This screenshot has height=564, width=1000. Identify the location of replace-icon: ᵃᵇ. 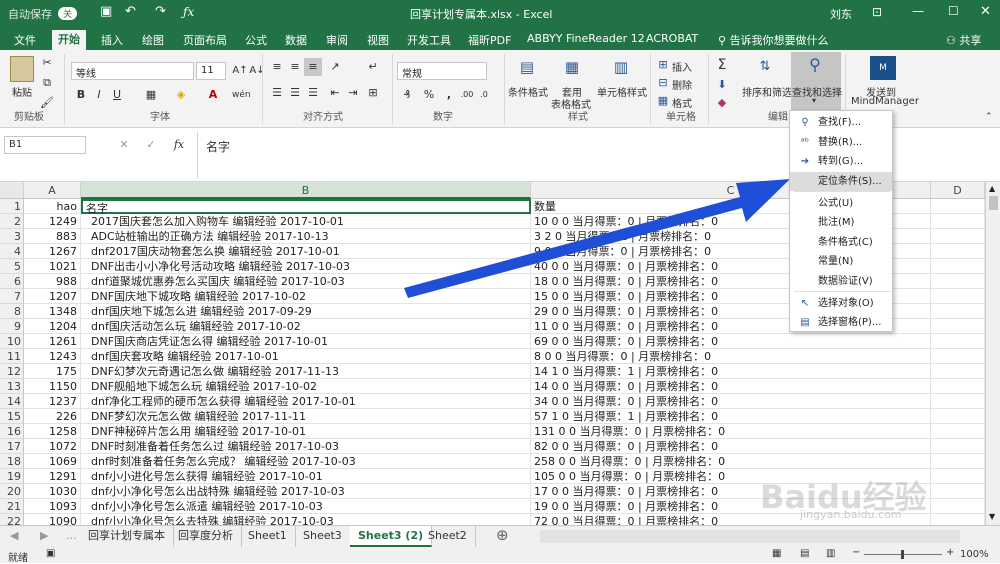
(805, 142).